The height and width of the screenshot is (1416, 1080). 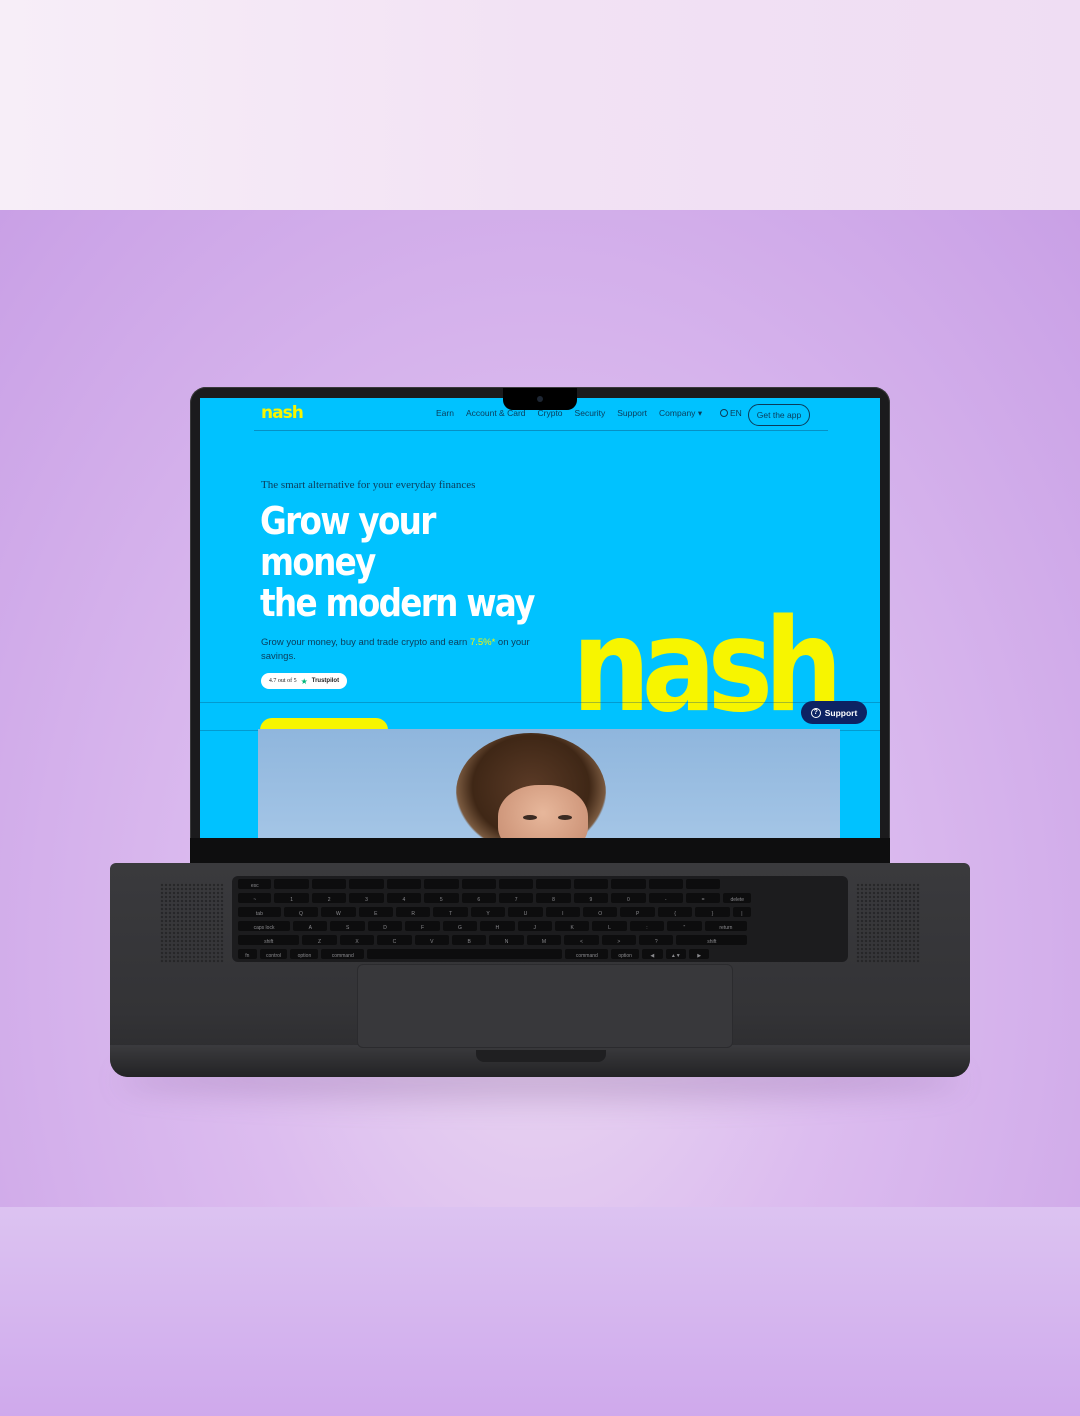 What do you see at coordinates (273, 954) in the screenshot?
I see `keyboard-key: control` at bounding box center [273, 954].